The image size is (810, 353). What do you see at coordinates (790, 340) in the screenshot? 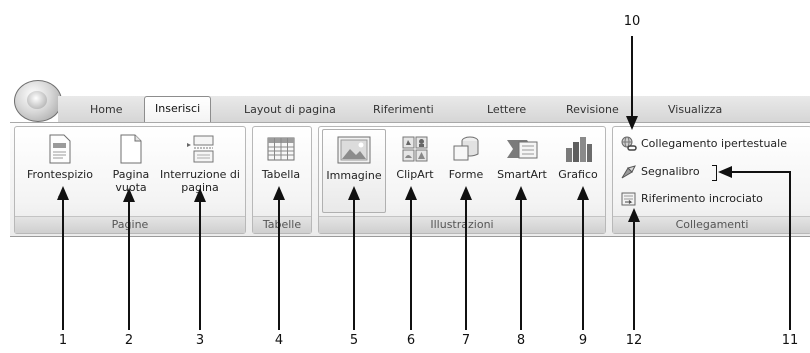
I see `callout-number-11: 11` at bounding box center [790, 340].